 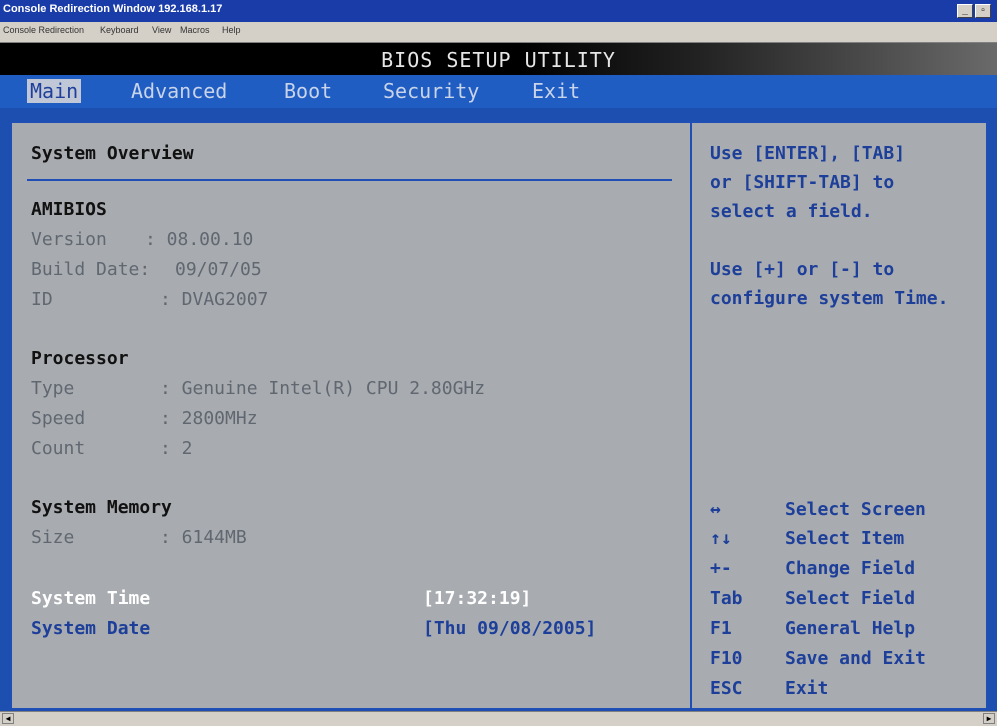 What do you see at coordinates (218, 269) in the screenshot?
I see `build-date-value: 09/07/05` at bounding box center [218, 269].